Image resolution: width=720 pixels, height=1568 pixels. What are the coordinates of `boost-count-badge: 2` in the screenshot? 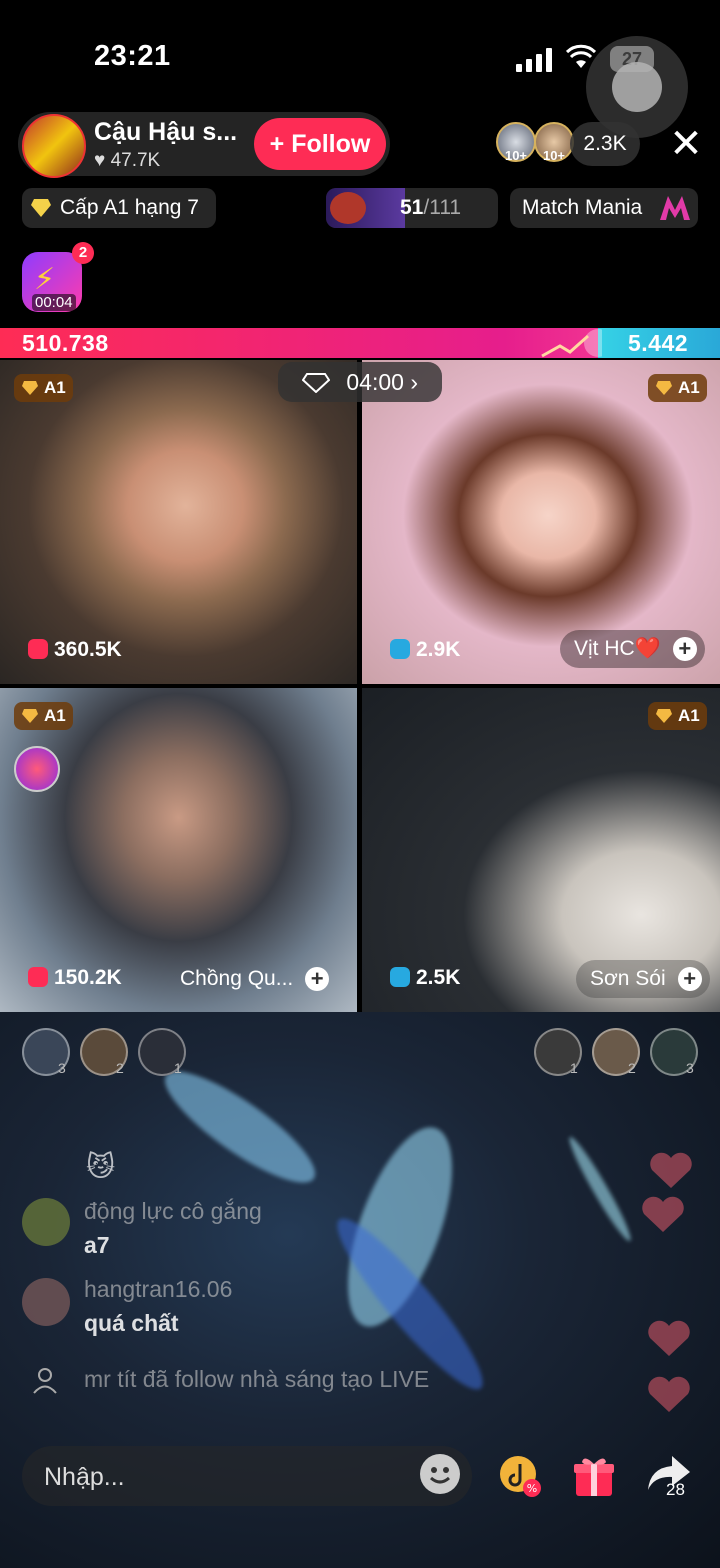 It's located at (83, 253).